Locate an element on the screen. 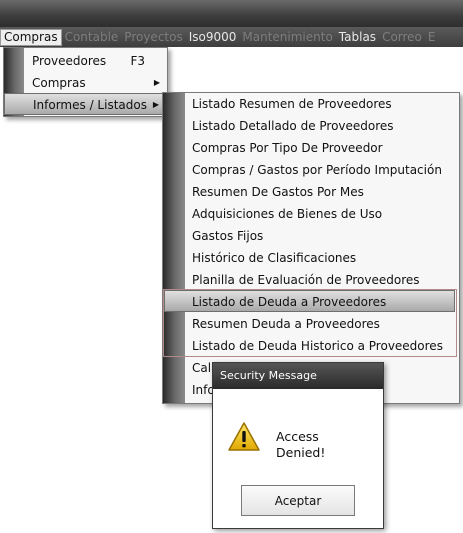  menu-item-label: Resumen De Gastos Por Mes is located at coordinates (278, 192).